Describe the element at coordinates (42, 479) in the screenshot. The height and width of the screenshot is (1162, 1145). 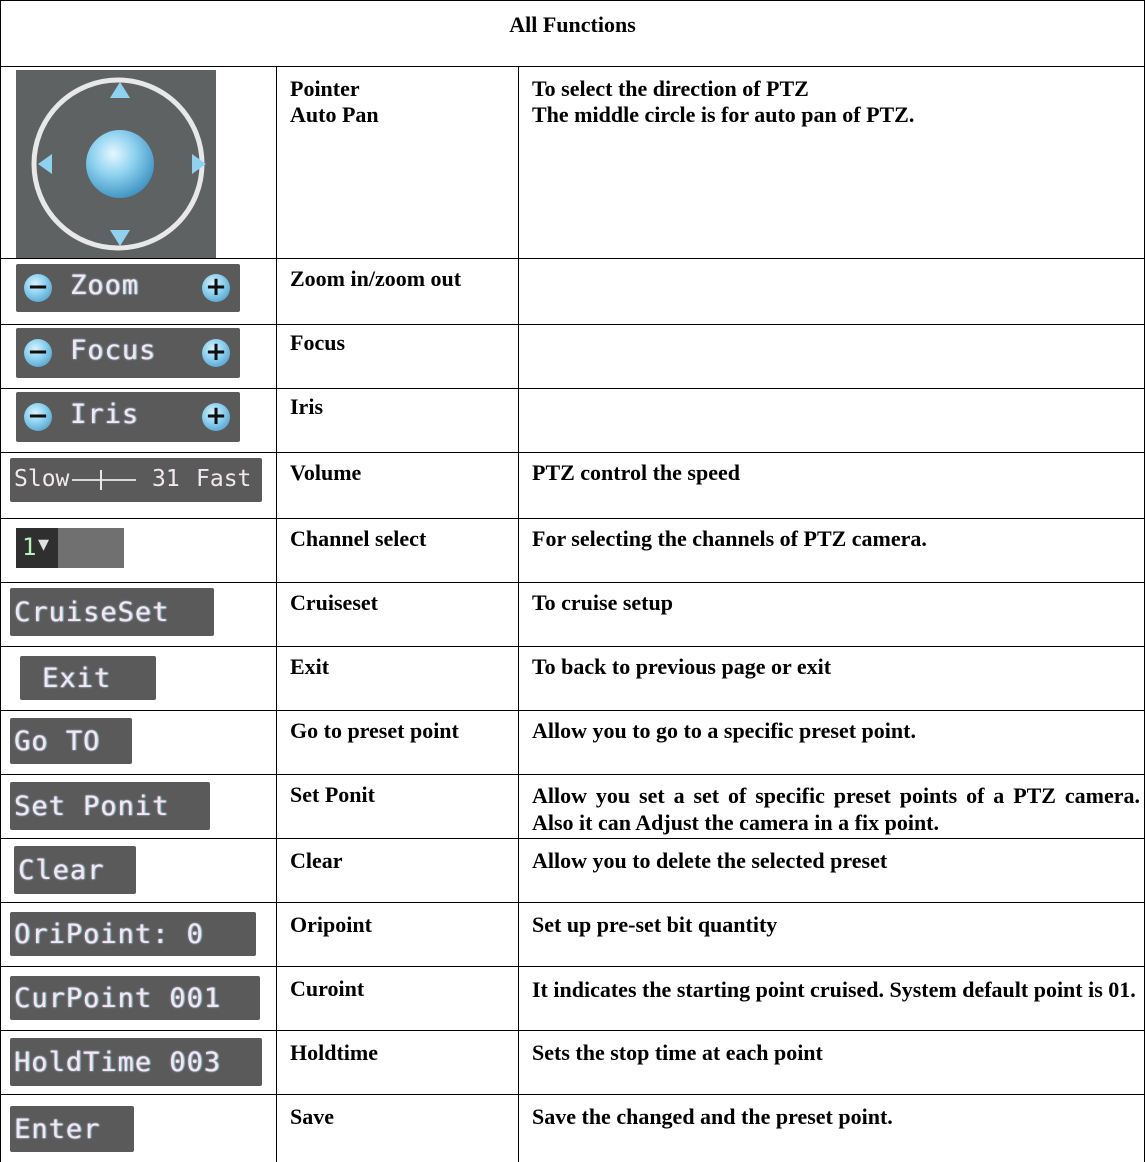
I see `speed-slow-label: Slow` at that location.